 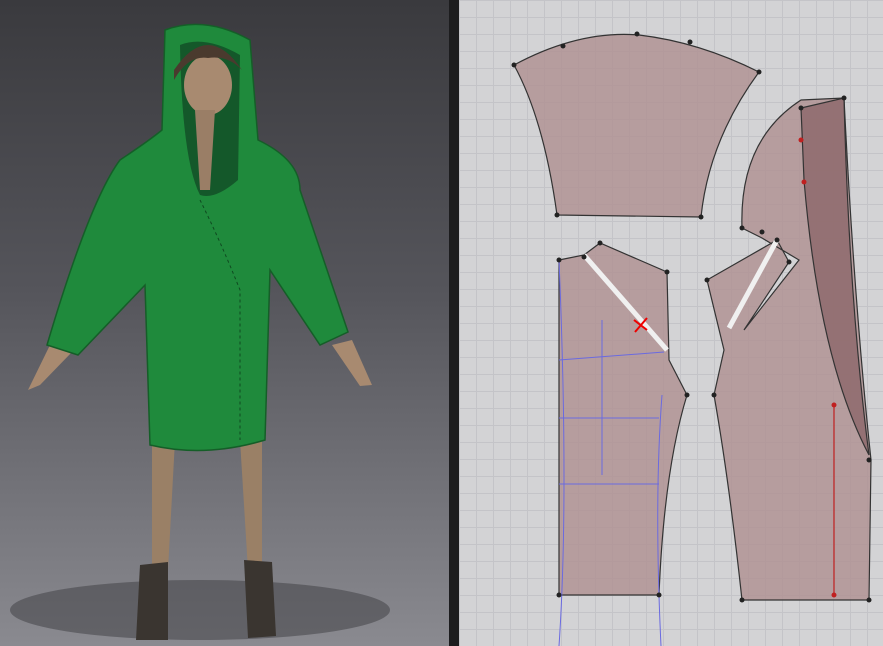 I want to click on sleeve-pattern-piece, so click(x=636, y=125).